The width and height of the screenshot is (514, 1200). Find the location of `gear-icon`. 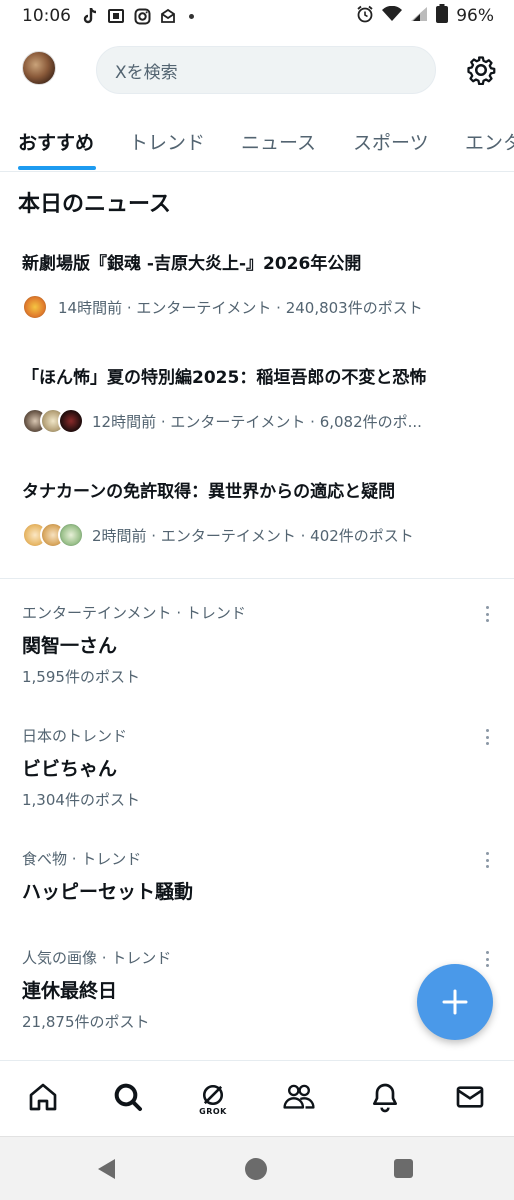

gear-icon is located at coordinates (481, 70).